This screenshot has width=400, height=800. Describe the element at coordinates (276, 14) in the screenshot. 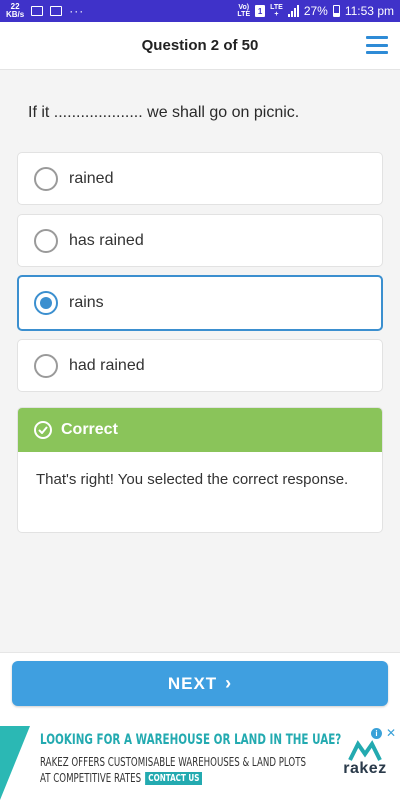

I see `lte-sub-label: +` at that location.